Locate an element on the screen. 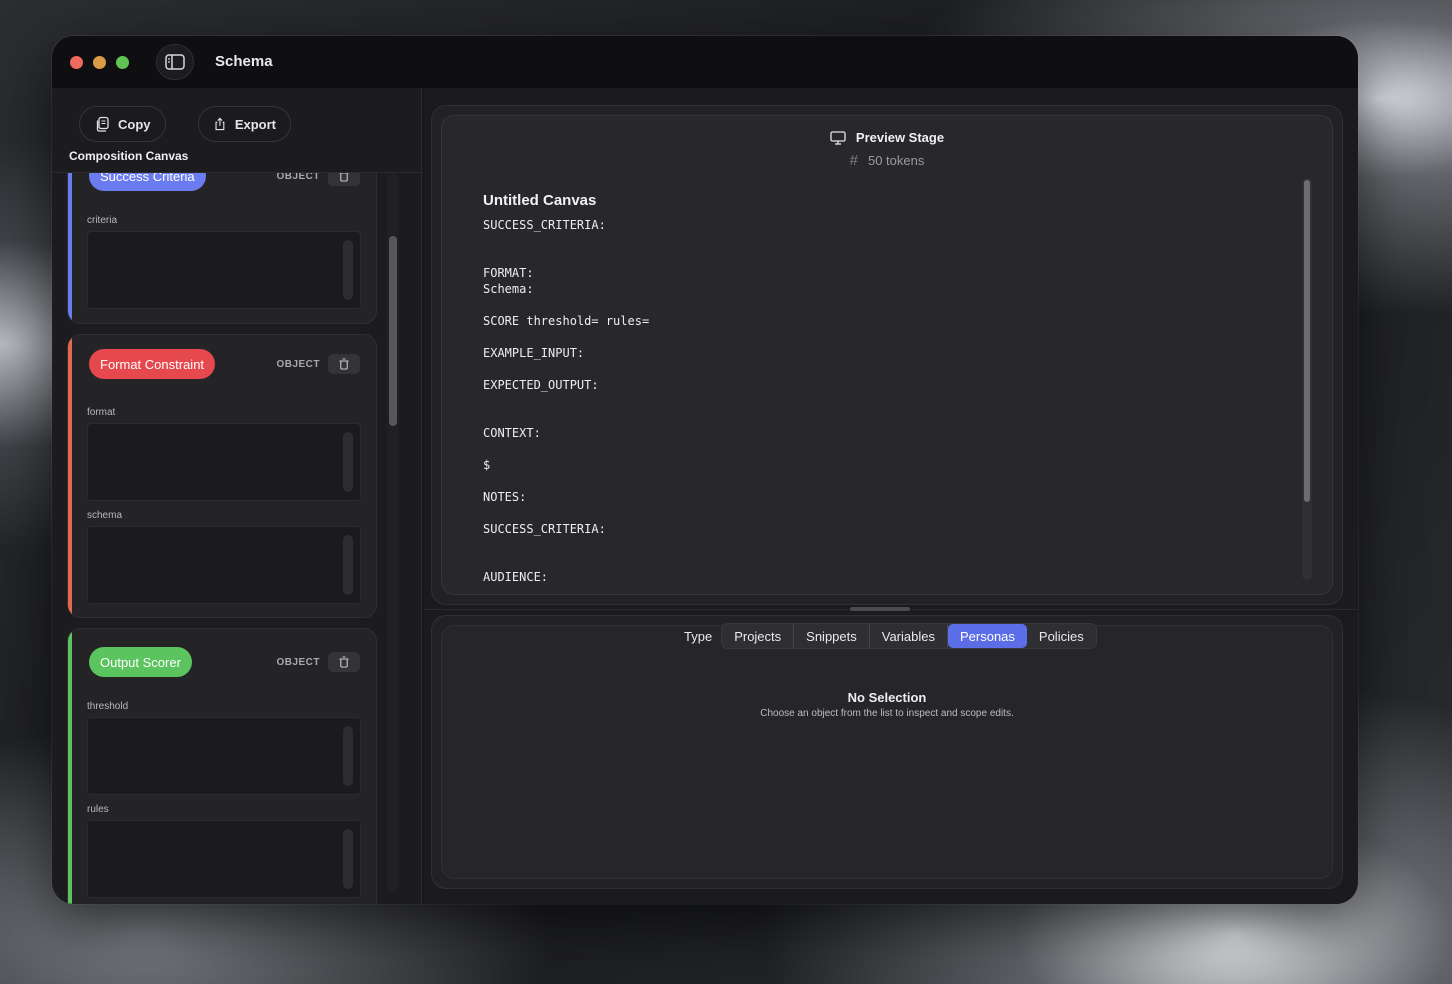 This screenshot has height=984, width=1452. preview-title: Preview Stage is located at coordinates (900, 137).